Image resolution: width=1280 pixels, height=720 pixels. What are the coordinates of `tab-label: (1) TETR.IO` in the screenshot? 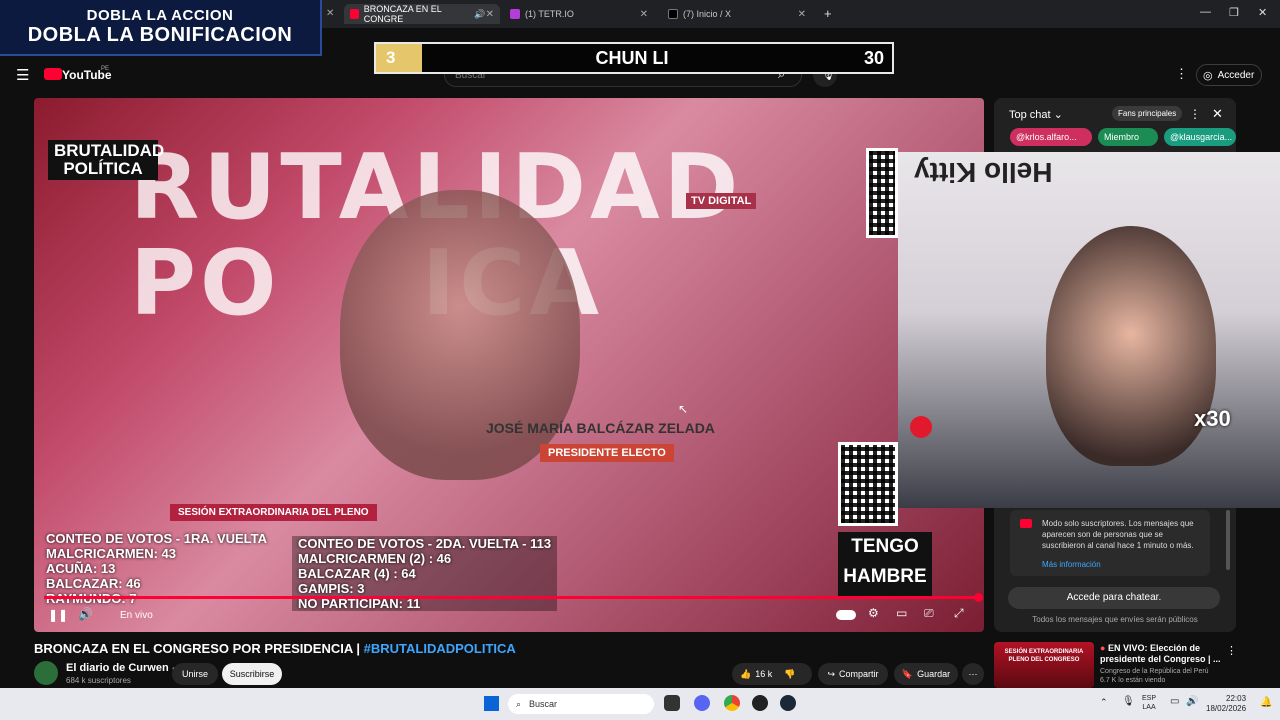 It's located at (549, 14).